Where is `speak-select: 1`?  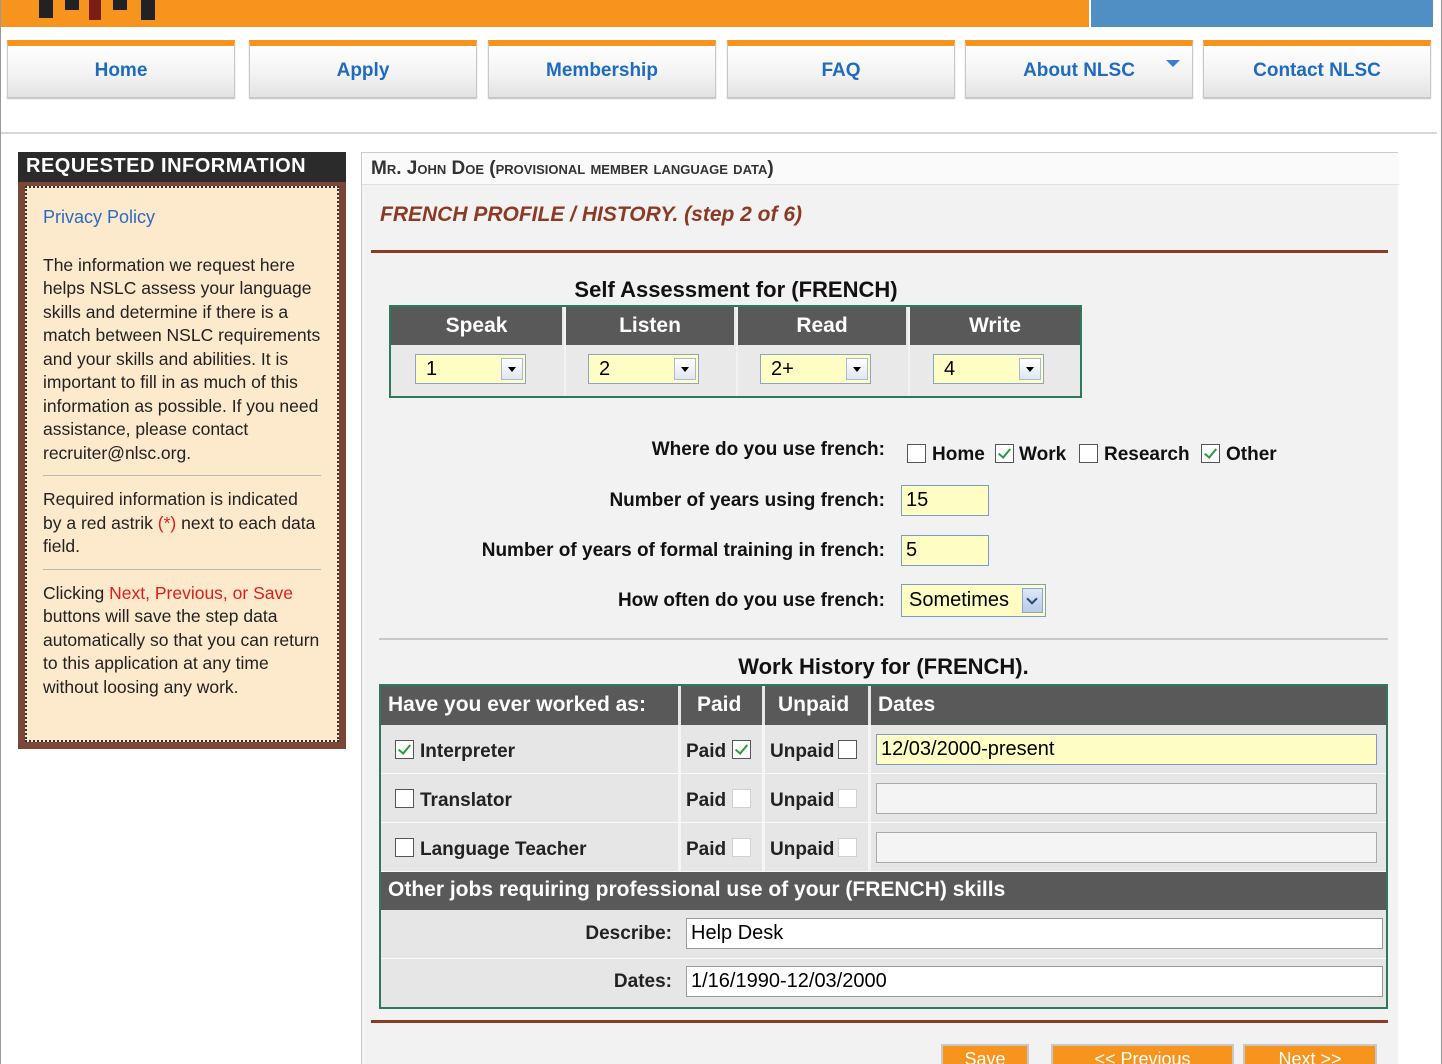
speak-select: 1 is located at coordinates (470, 369).